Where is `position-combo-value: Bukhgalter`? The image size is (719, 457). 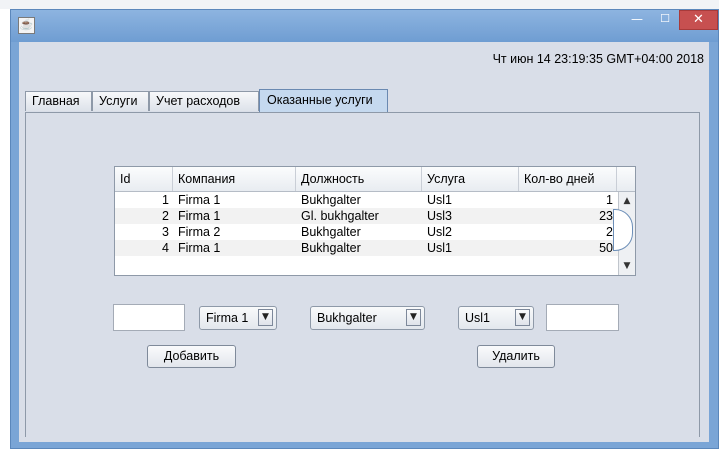
position-combo-value: Bukhgalter is located at coordinates (347, 318).